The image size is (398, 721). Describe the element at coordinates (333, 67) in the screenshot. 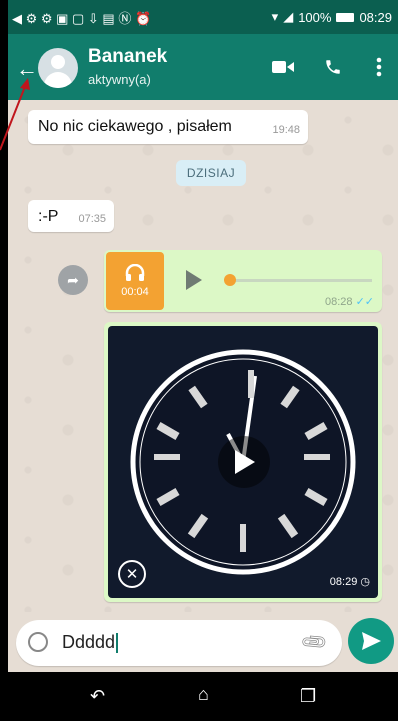

I see `phone-call-icon` at that location.